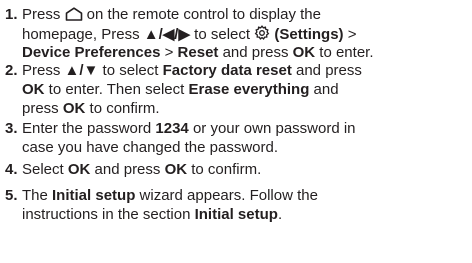  Describe the element at coordinates (81, 70) in the screenshot. I see `arrow-keys: ▲/▼` at that location.